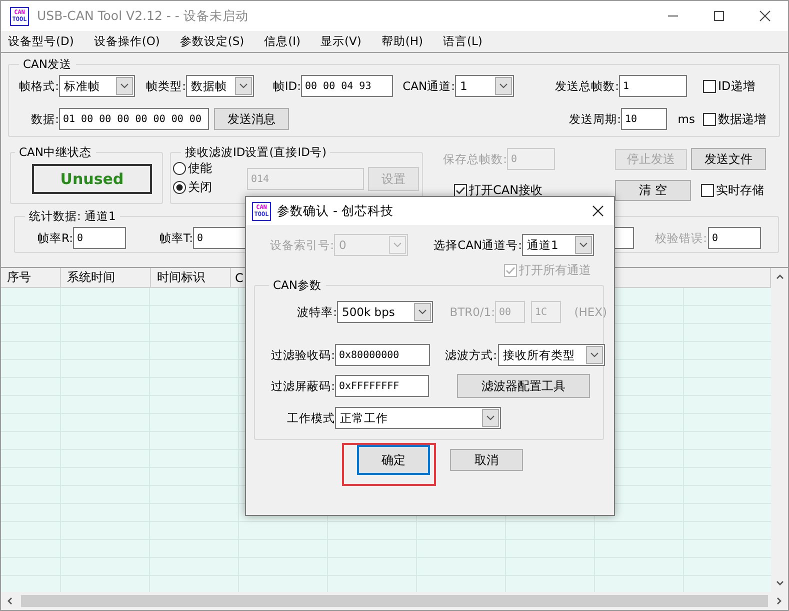  I want to click on push-button: 清 空, so click(653, 190).